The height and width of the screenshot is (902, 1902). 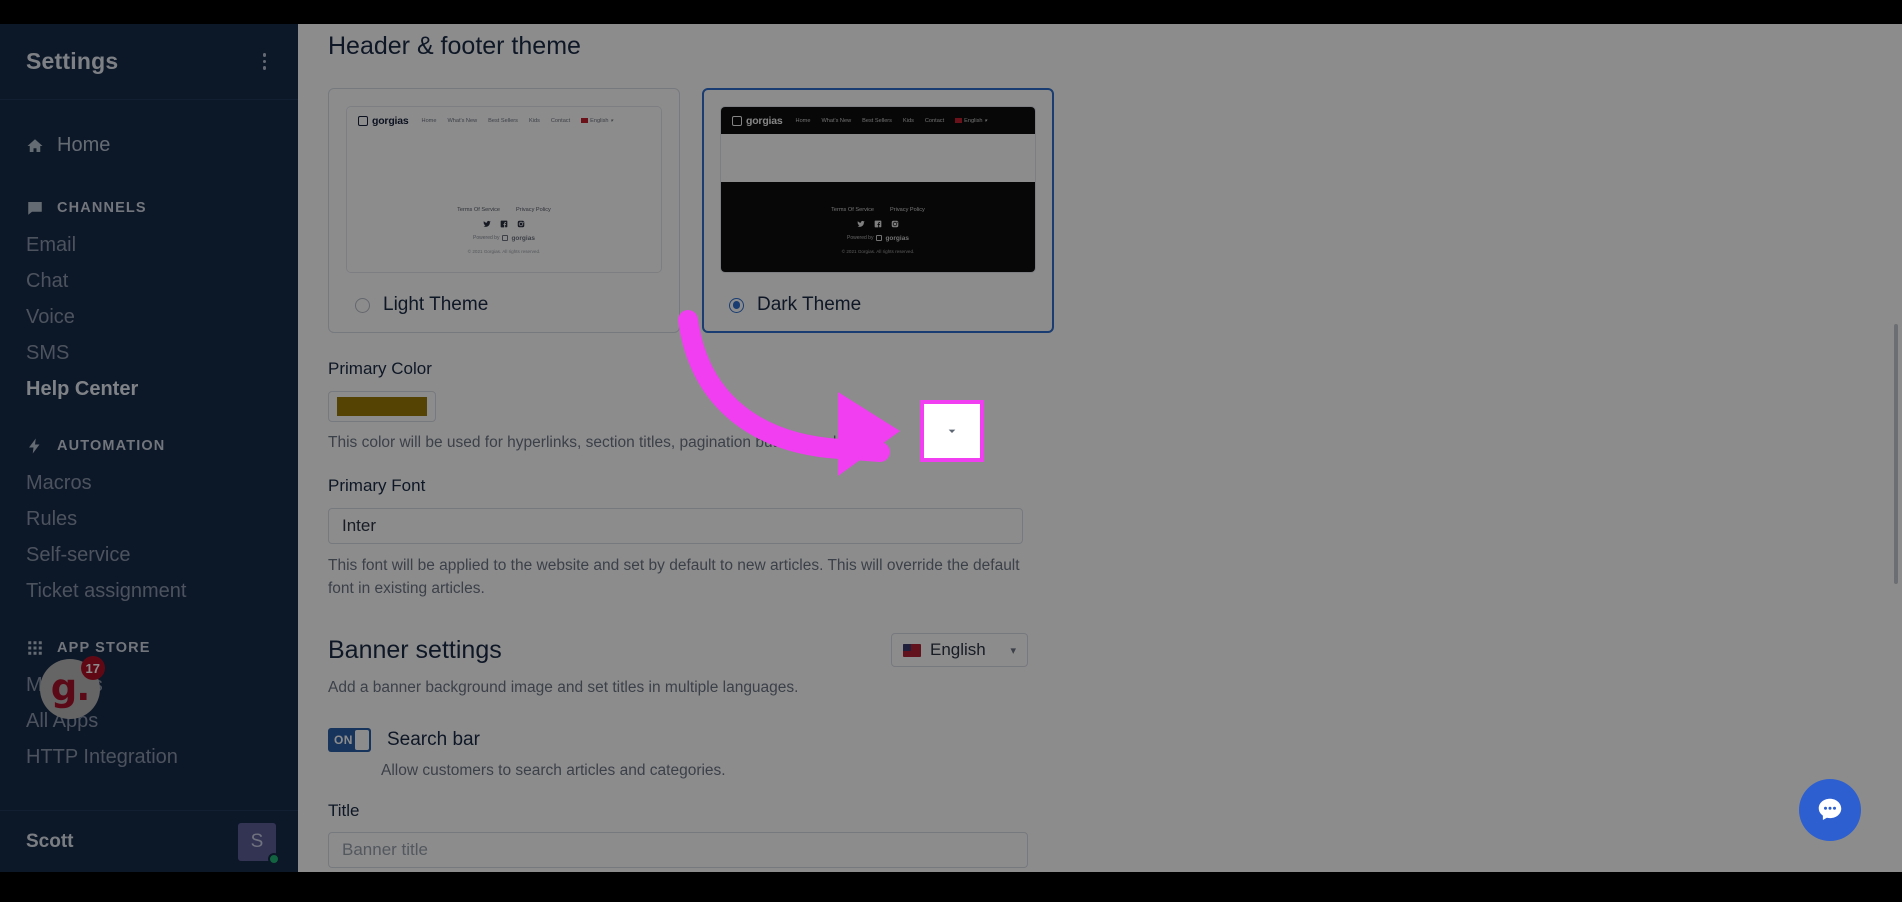 I want to click on kebab-menu-icon, so click(x=265, y=61).